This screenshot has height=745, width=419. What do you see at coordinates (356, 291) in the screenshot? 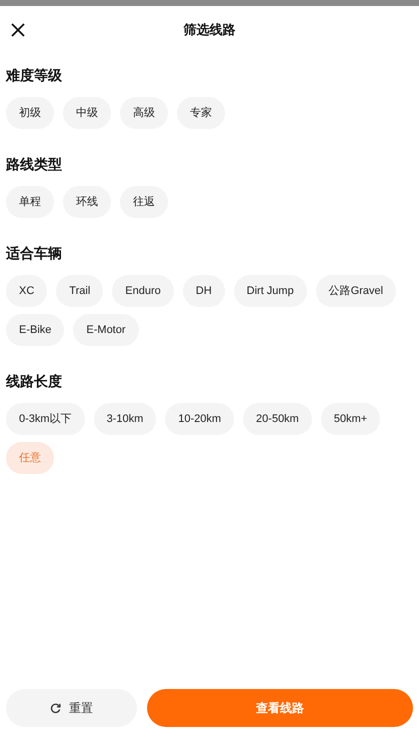
I see `filter-chip: 公路Gravel` at bounding box center [356, 291].